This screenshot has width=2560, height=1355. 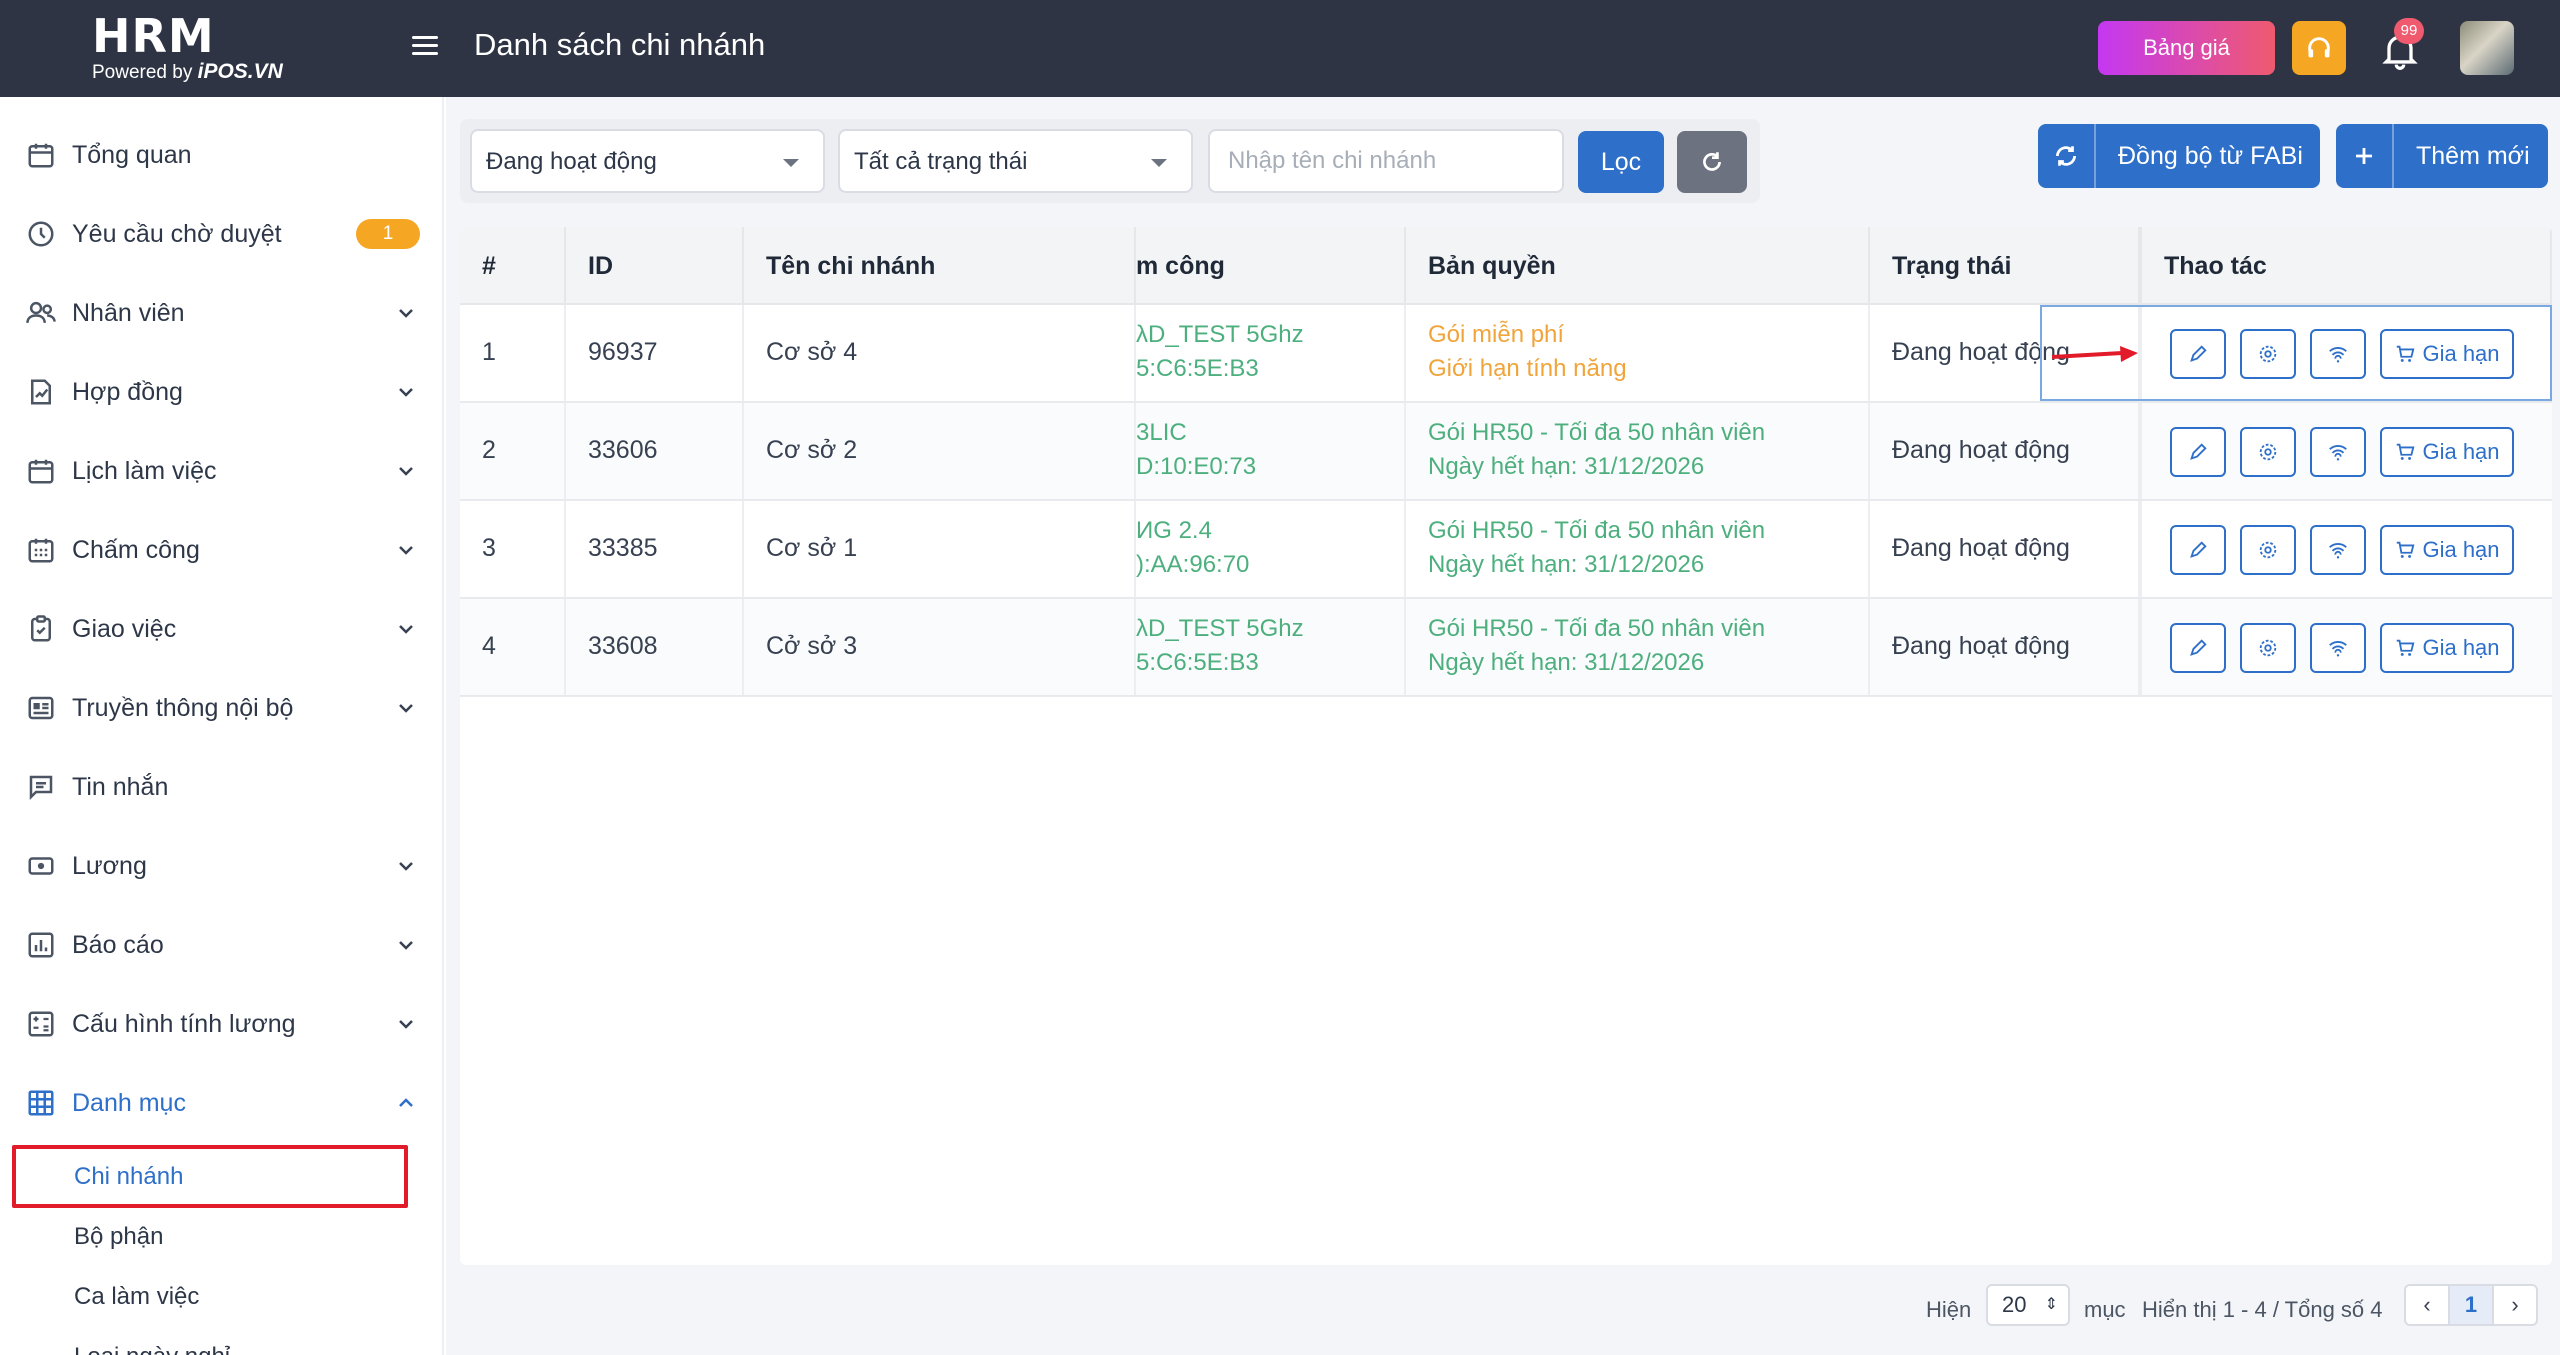 I want to click on column-header-wifi: m công, so click(x=1271, y=266).